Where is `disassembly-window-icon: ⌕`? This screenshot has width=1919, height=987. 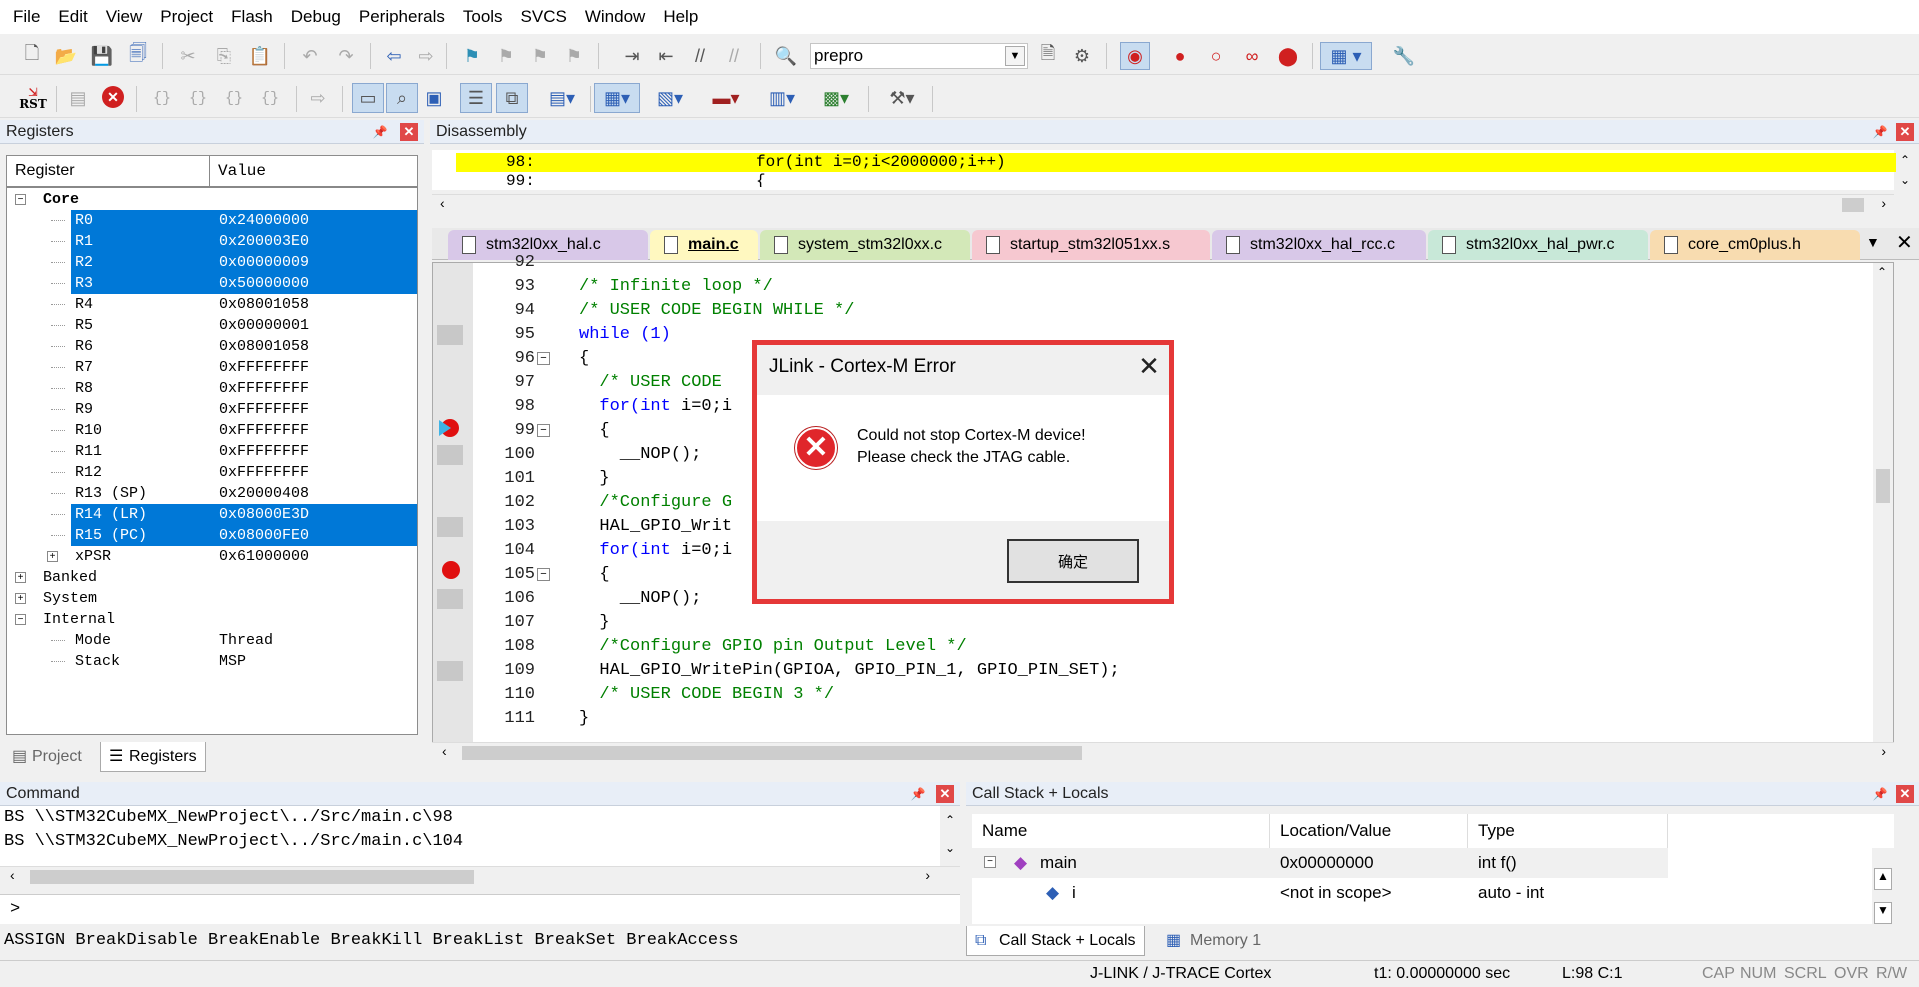
disassembly-window-icon: ⌕ is located at coordinates (402, 98).